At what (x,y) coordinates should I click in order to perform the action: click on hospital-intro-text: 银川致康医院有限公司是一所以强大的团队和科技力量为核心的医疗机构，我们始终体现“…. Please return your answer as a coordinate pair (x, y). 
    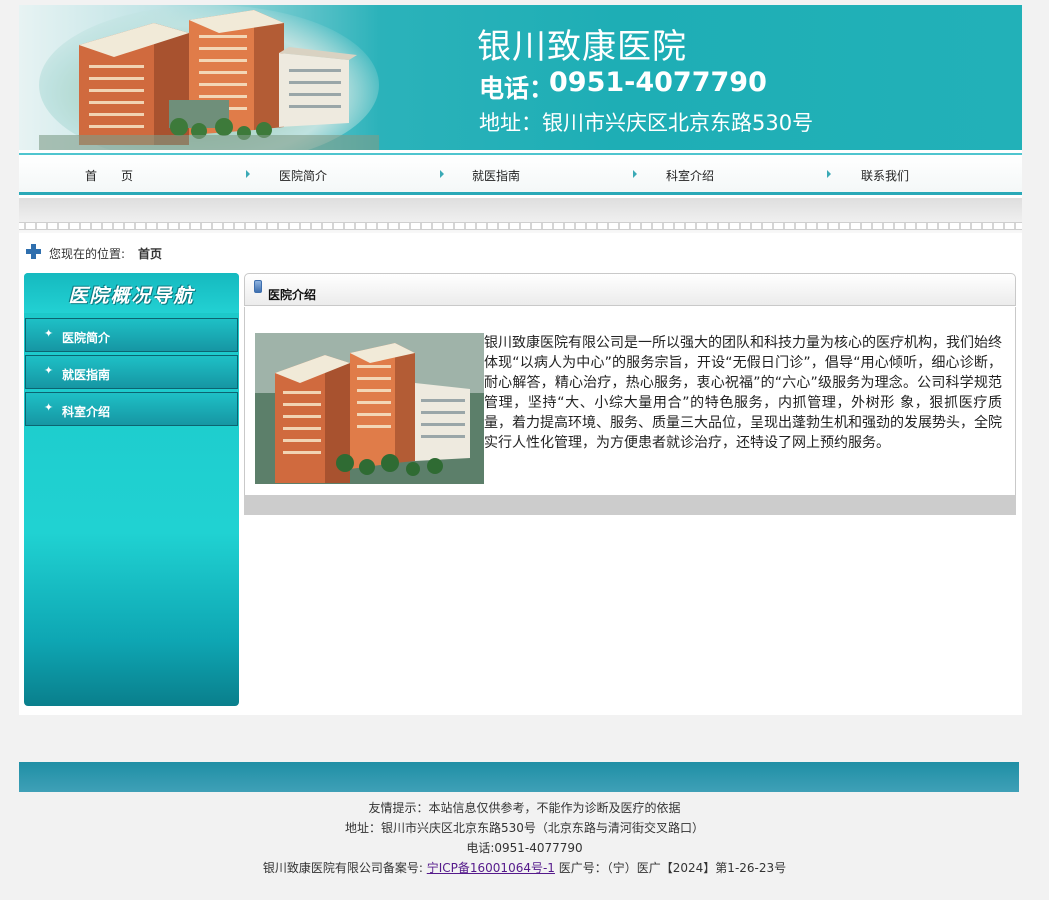
    Looking at the image, I should click on (743, 393).